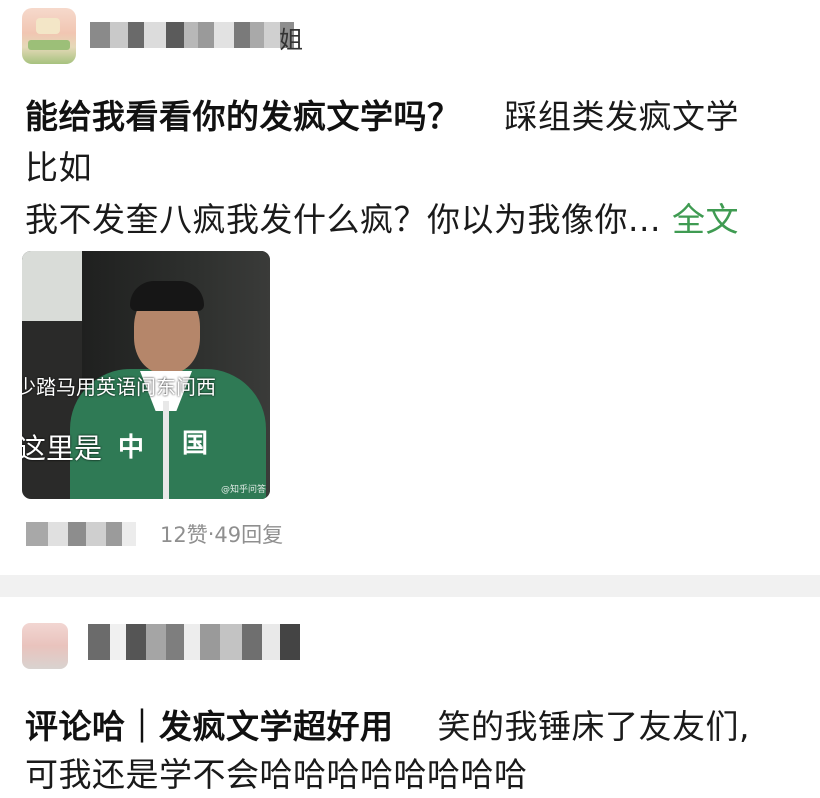  Describe the element at coordinates (184, 534) in the screenshot. I see `like-count: 12赞` at that location.